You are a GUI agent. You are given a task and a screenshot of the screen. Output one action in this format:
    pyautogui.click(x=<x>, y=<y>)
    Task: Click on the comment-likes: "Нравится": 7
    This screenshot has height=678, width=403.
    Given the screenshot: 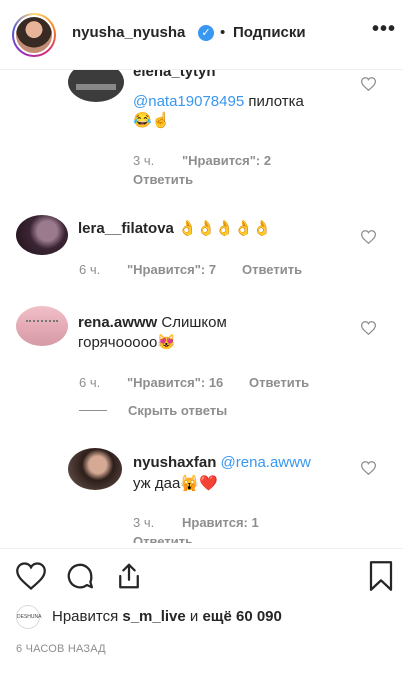 What is the action you would take?
    pyautogui.click(x=171, y=269)
    